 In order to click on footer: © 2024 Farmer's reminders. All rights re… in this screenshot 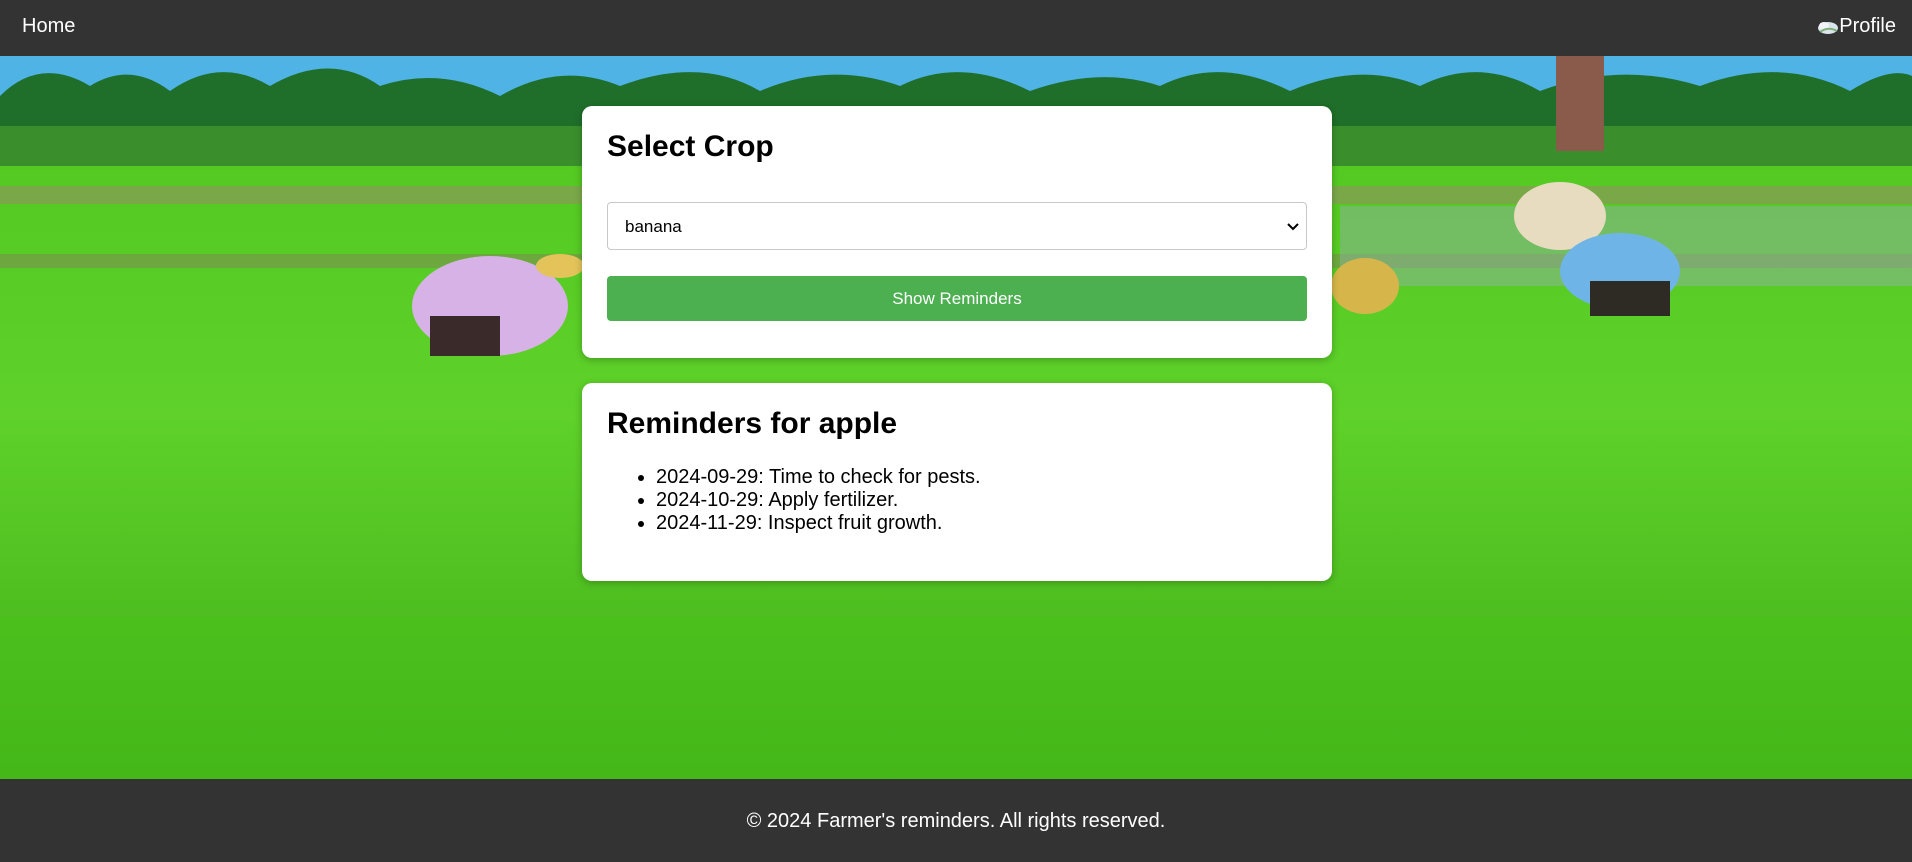, I will do `click(956, 820)`.